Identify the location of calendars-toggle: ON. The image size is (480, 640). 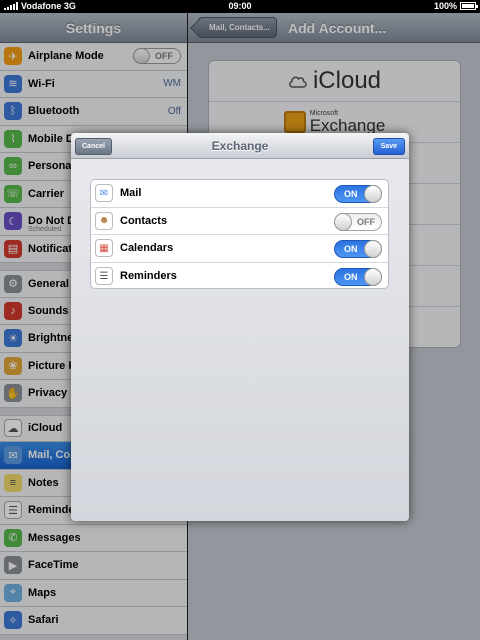
(358, 249).